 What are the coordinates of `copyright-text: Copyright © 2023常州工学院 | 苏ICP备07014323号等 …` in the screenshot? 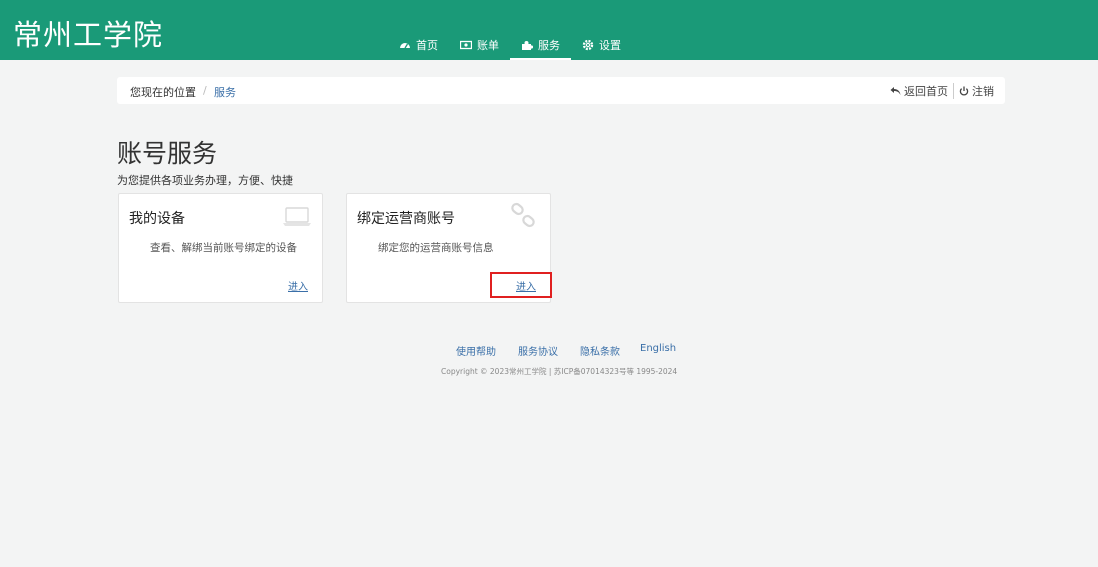 It's located at (559, 371).